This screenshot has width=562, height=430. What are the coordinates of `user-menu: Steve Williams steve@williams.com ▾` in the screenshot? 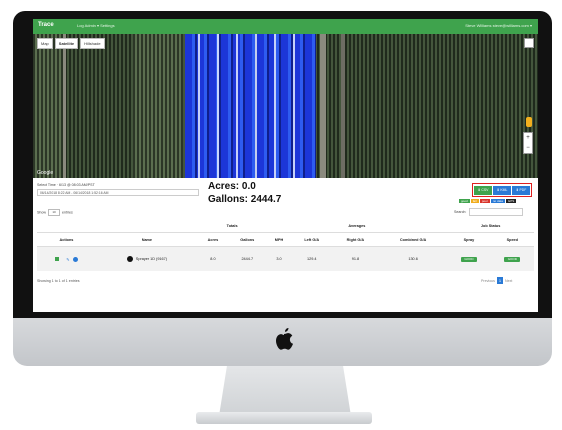 It's located at (498, 25).